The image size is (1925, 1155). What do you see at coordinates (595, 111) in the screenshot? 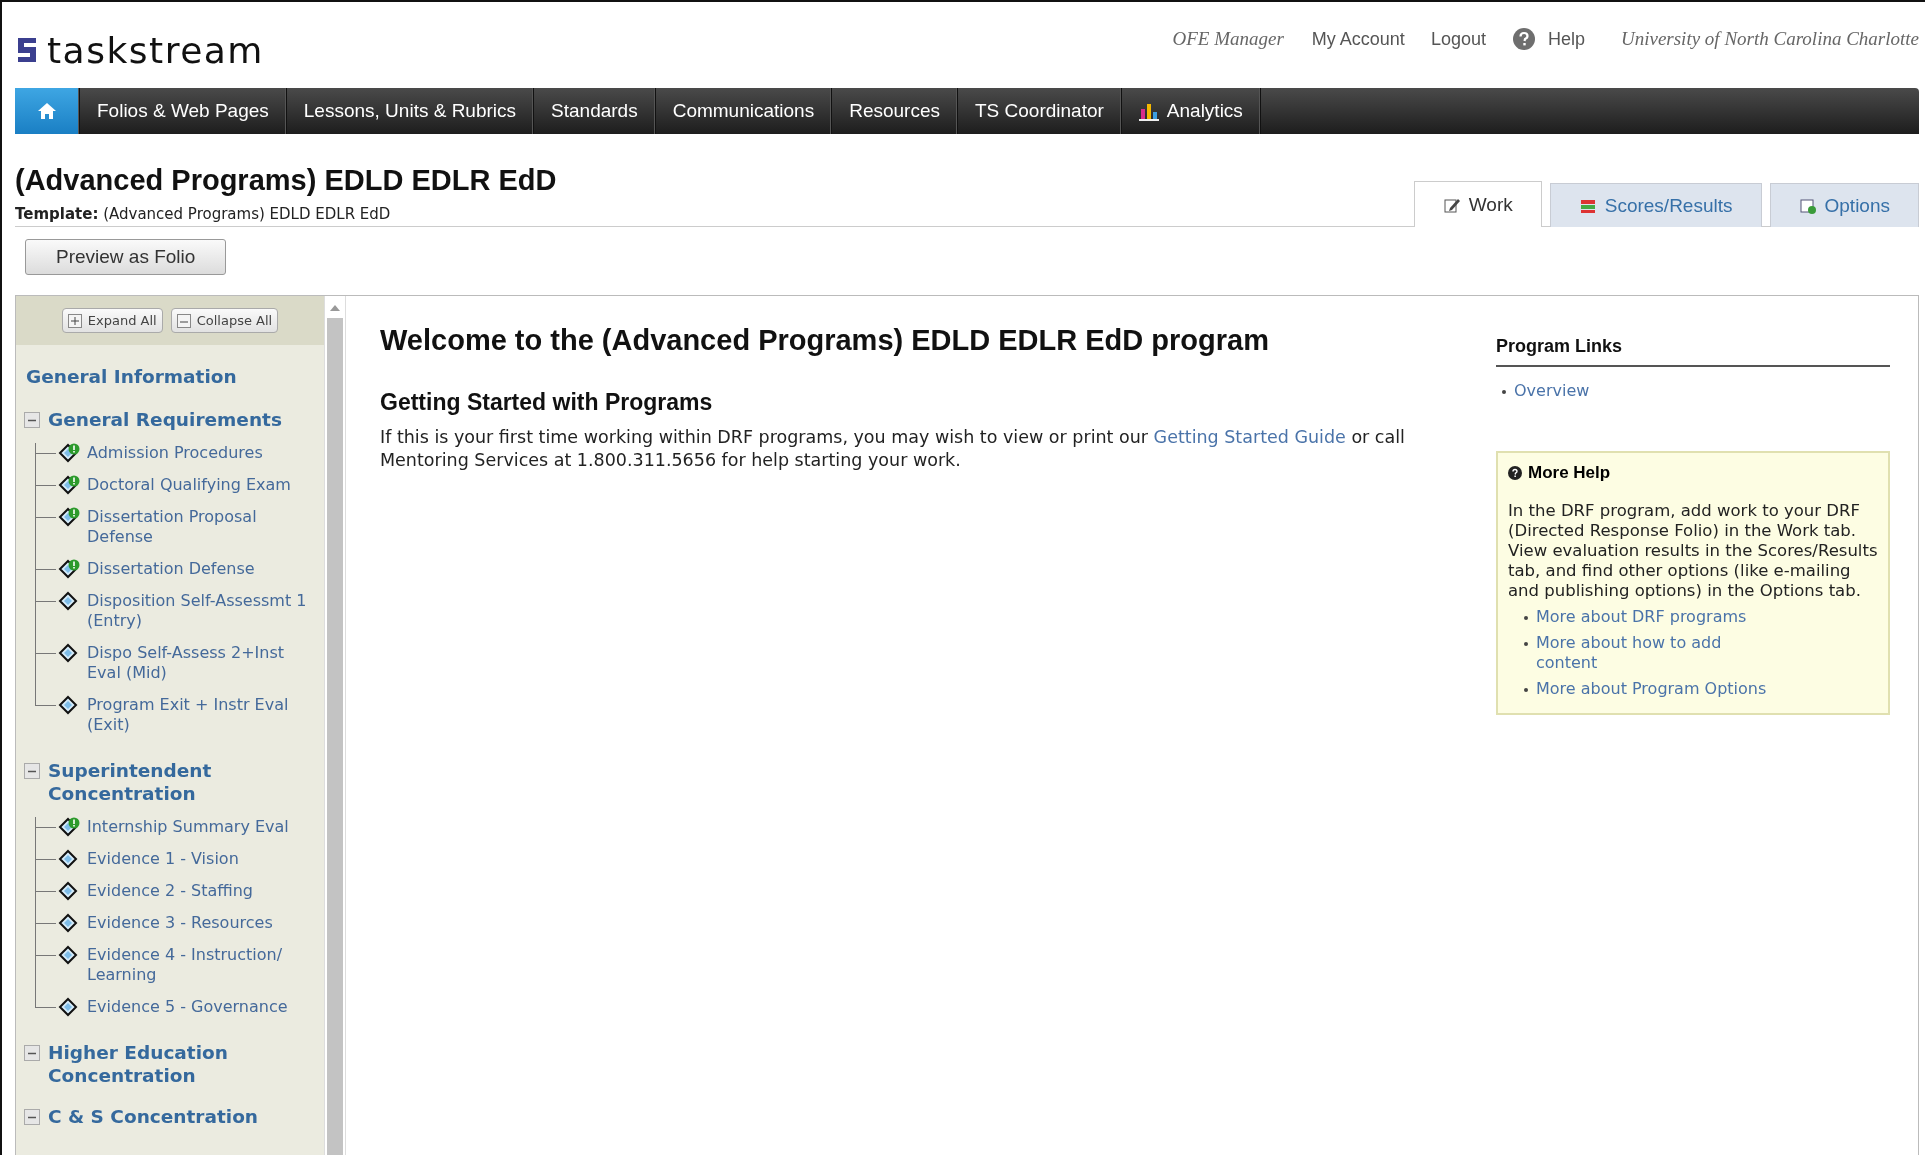
I see `nav-tab: Standards` at bounding box center [595, 111].